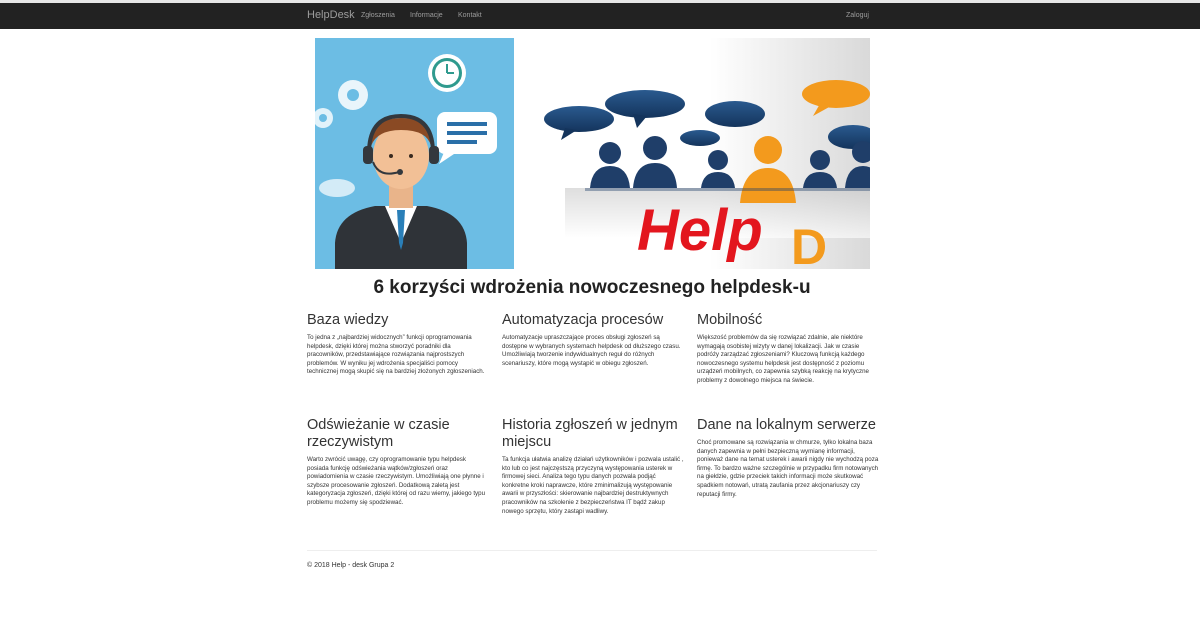 Image resolution: width=1200 pixels, height=623 pixels. Describe the element at coordinates (730, 320) in the screenshot. I see `feature-title: Mobilność` at that location.